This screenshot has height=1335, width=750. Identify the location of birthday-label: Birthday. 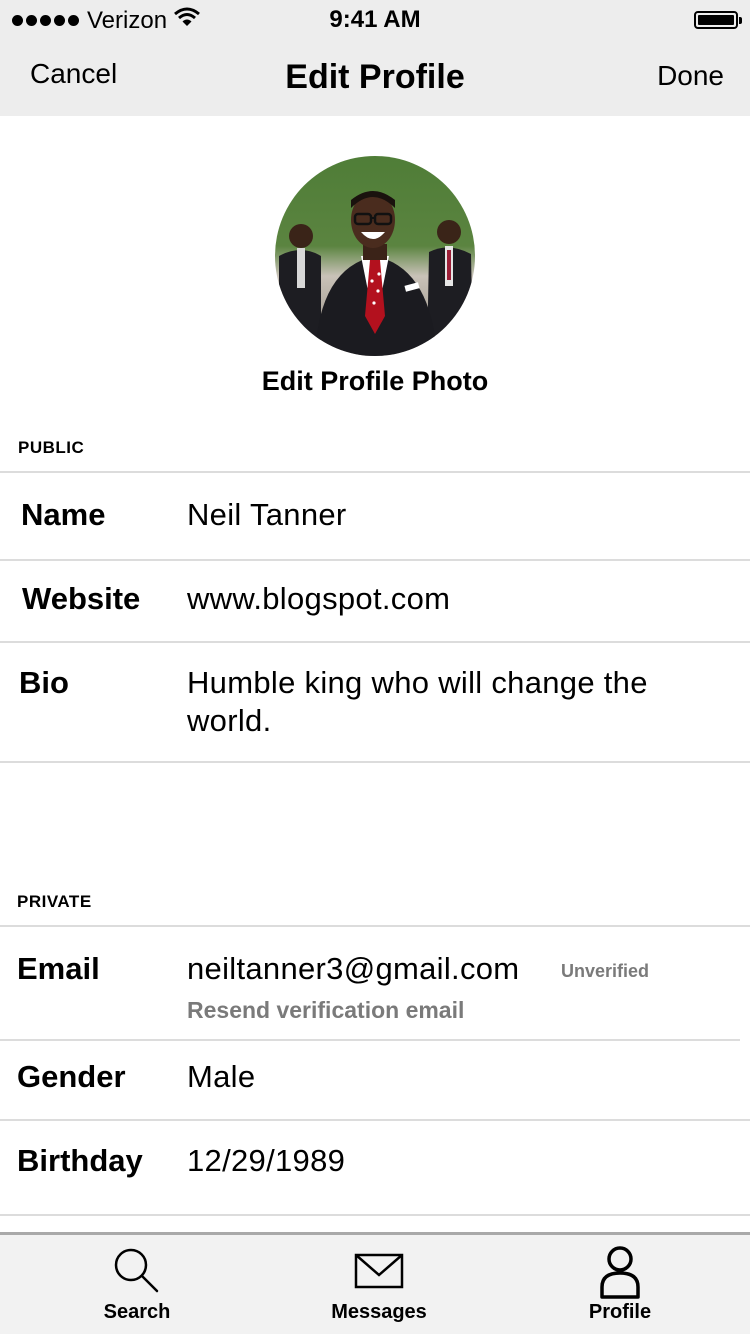
(80, 1160).